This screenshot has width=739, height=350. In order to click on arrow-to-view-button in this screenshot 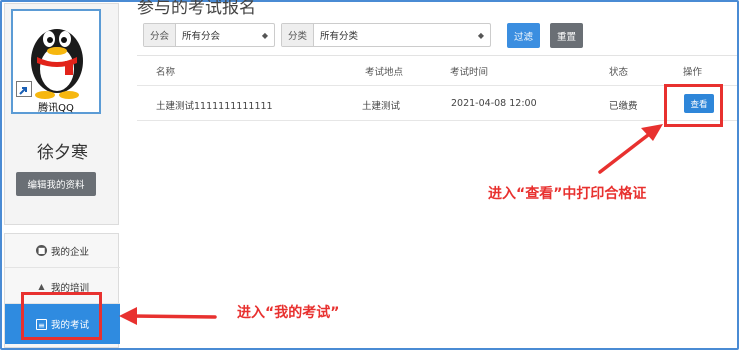, I will do `click(630, 149)`.